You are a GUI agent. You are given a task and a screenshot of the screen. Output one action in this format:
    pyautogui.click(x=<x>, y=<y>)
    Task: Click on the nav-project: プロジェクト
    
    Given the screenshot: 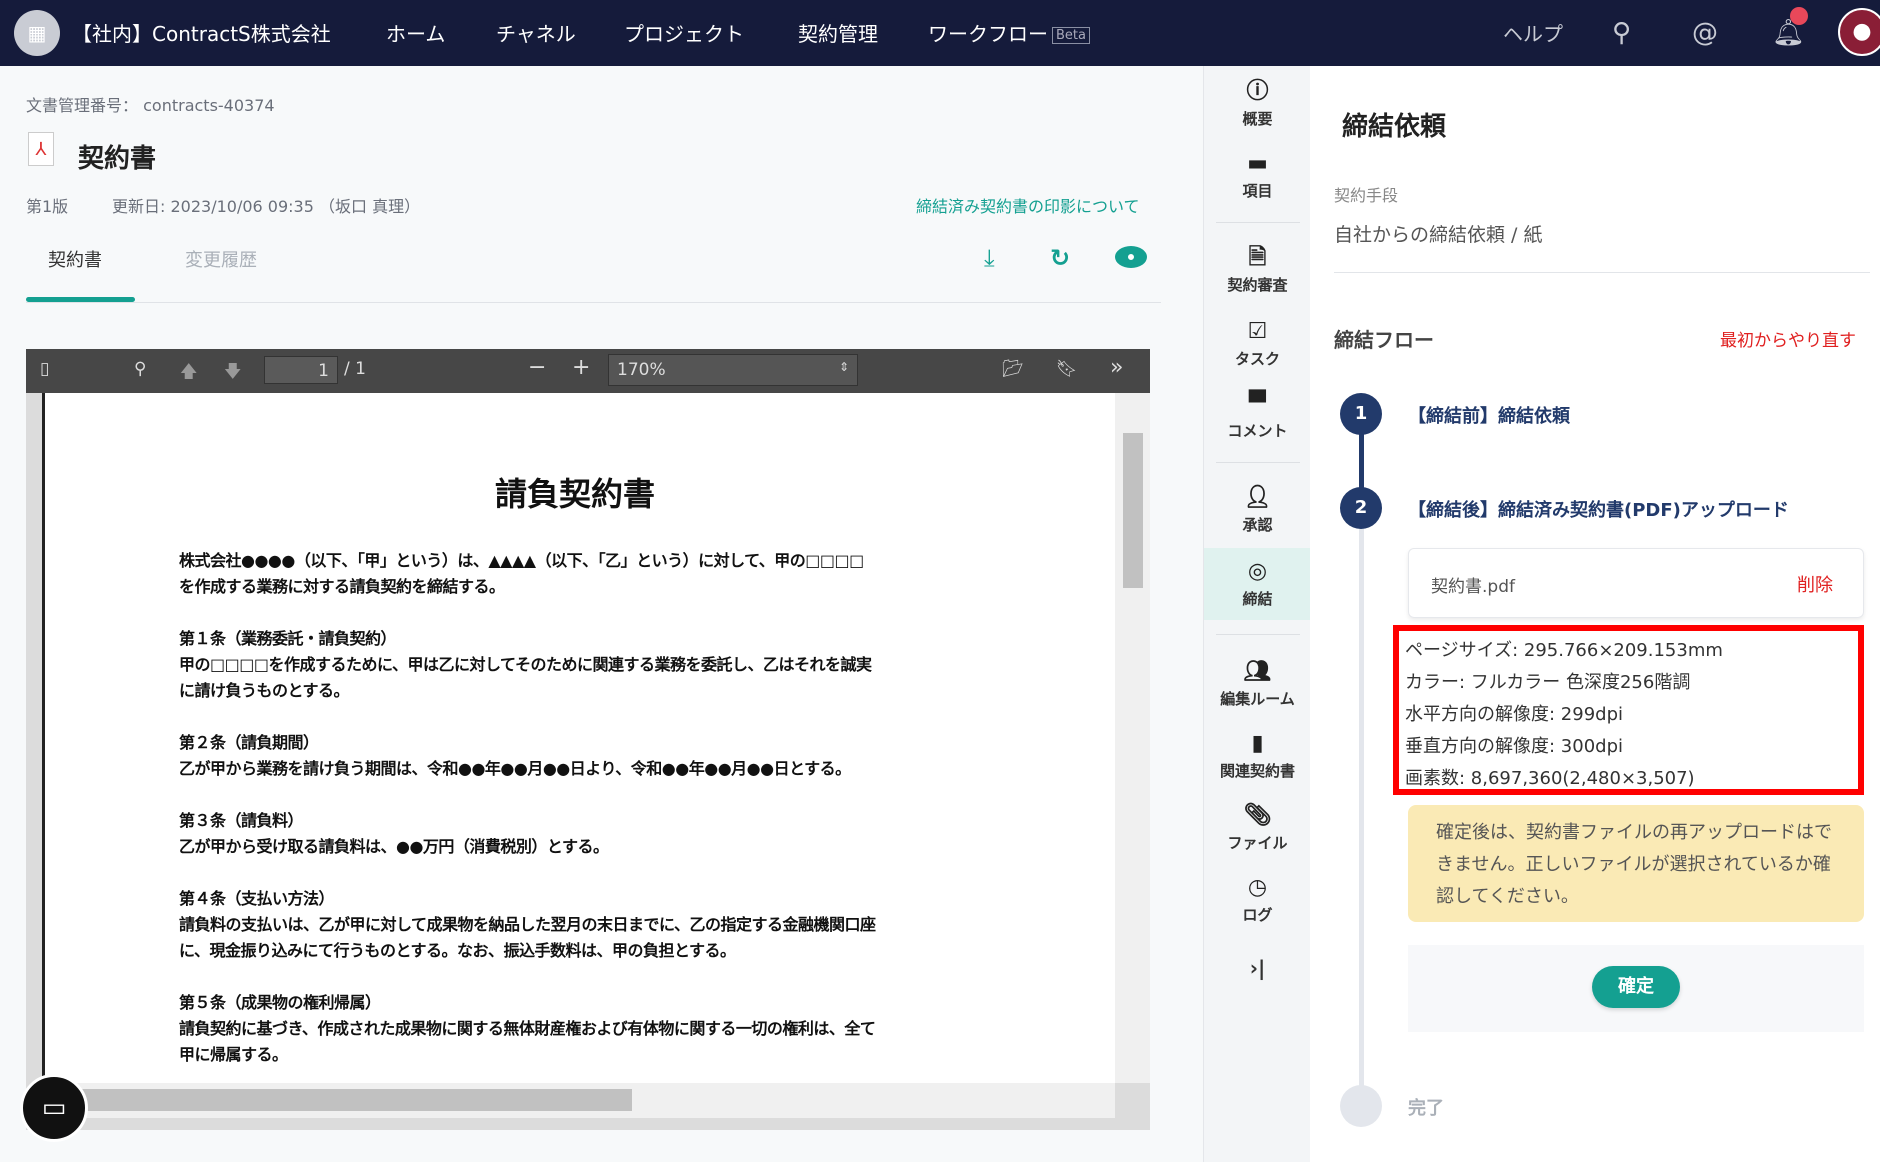 What is the action you would take?
    pyautogui.click(x=684, y=32)
    